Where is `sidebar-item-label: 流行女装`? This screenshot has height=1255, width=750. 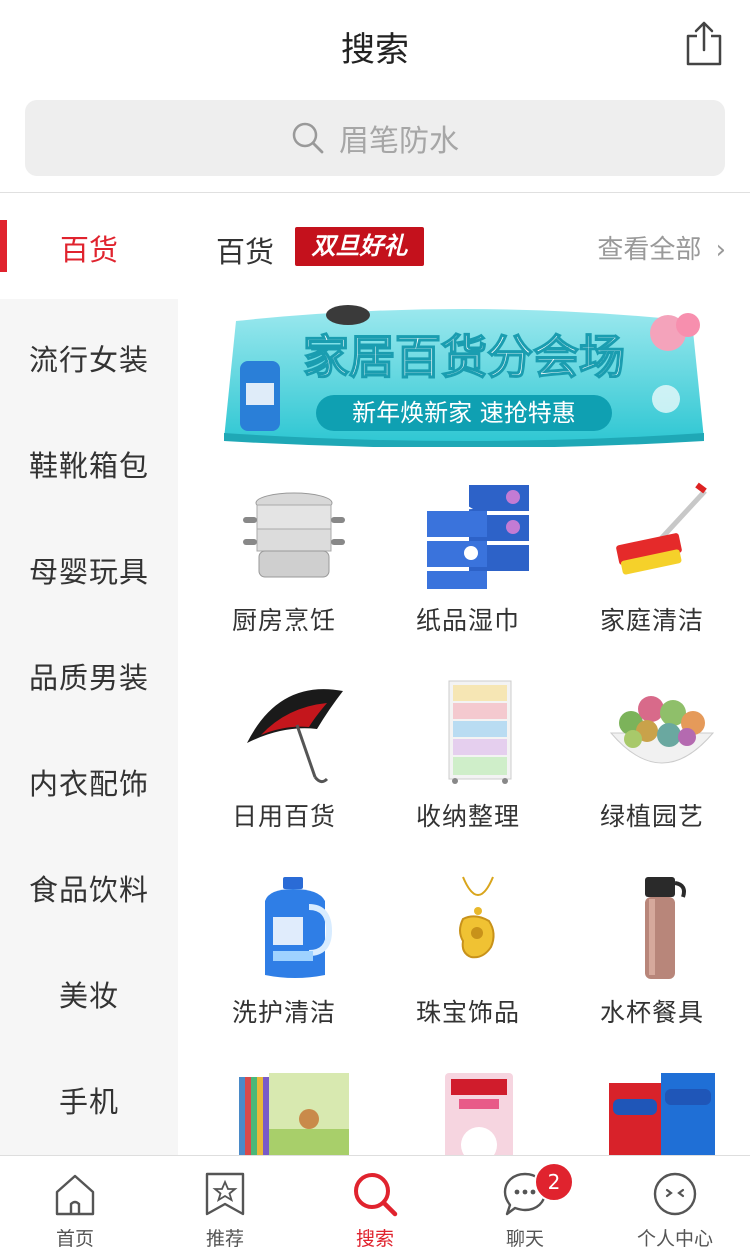 sidebar-item-label: 流行女装 is located at coordinates (88, 360).